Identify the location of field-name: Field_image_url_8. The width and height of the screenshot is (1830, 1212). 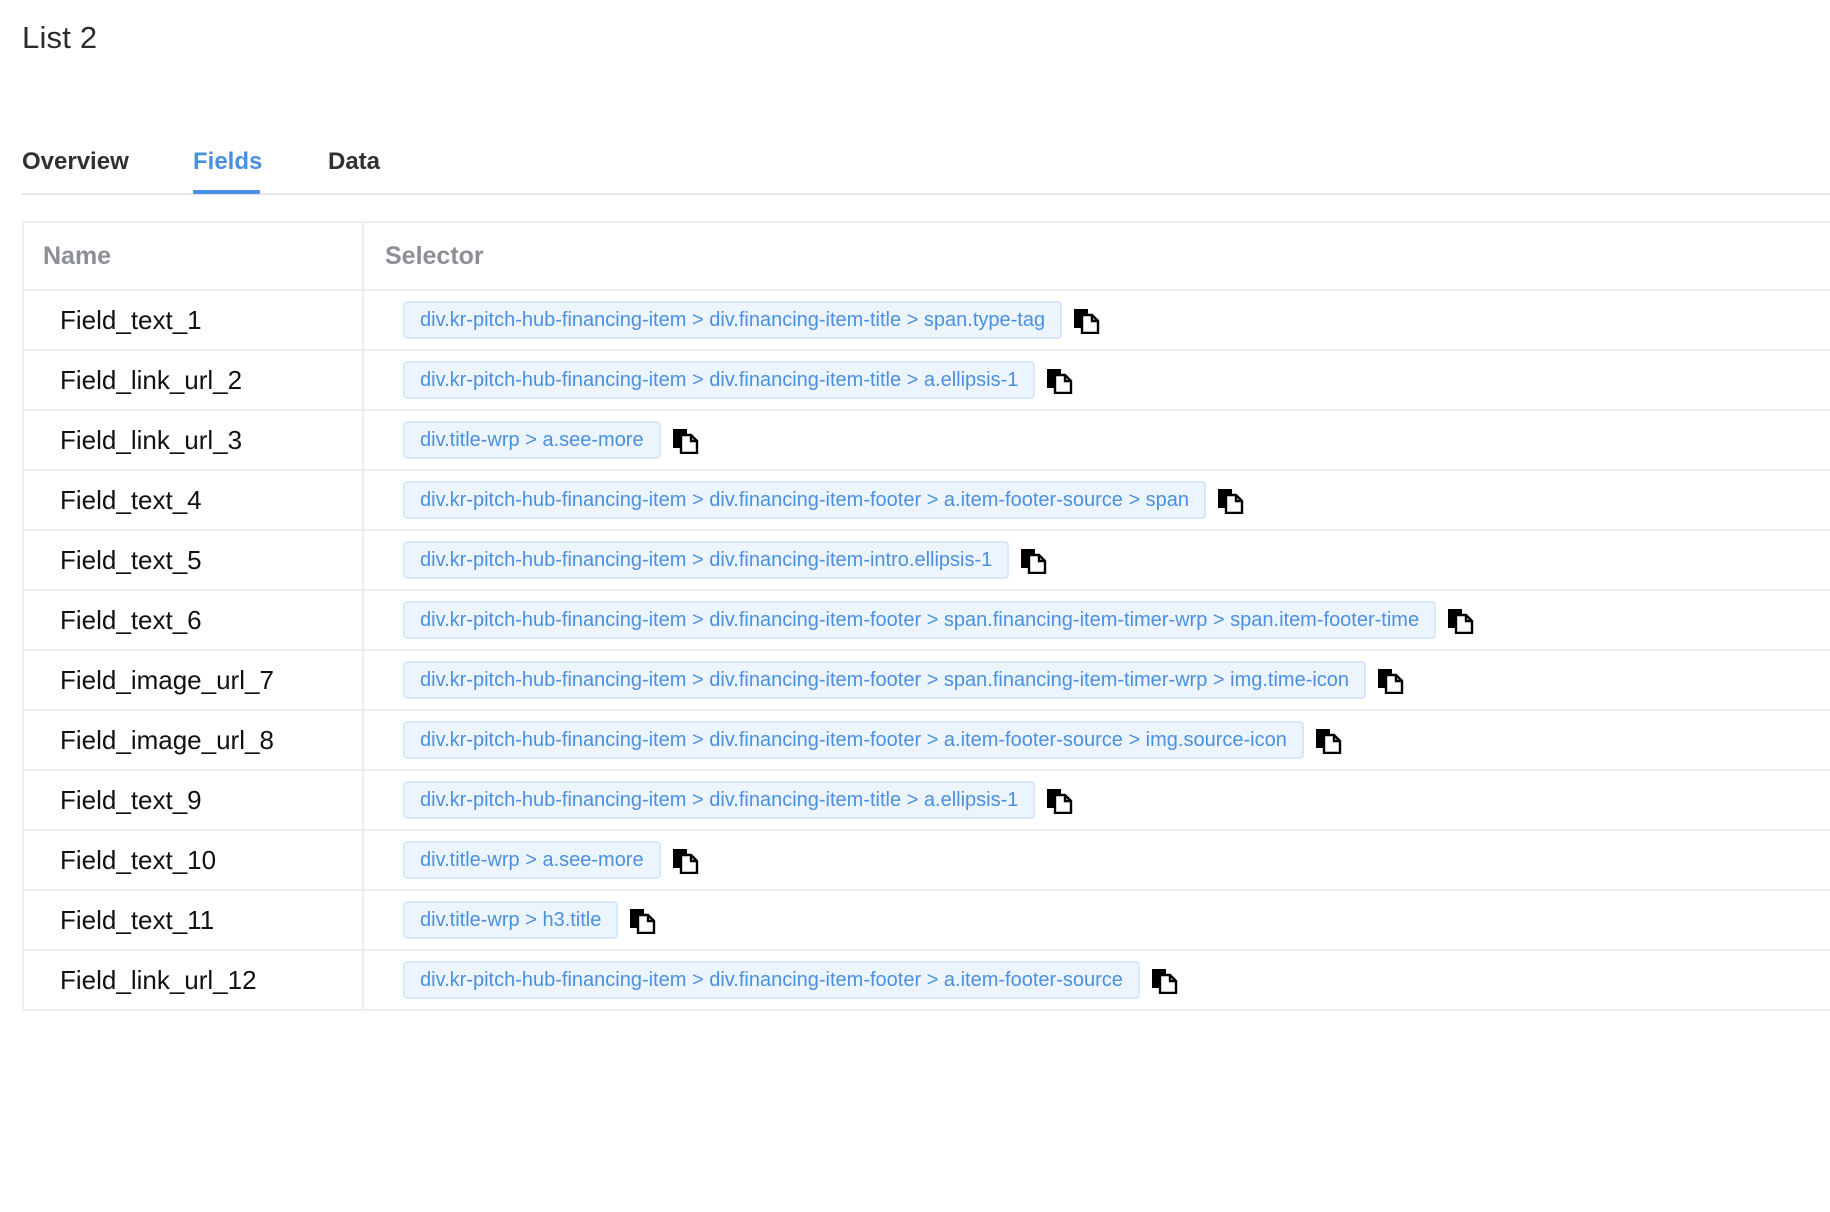
(194, 740).